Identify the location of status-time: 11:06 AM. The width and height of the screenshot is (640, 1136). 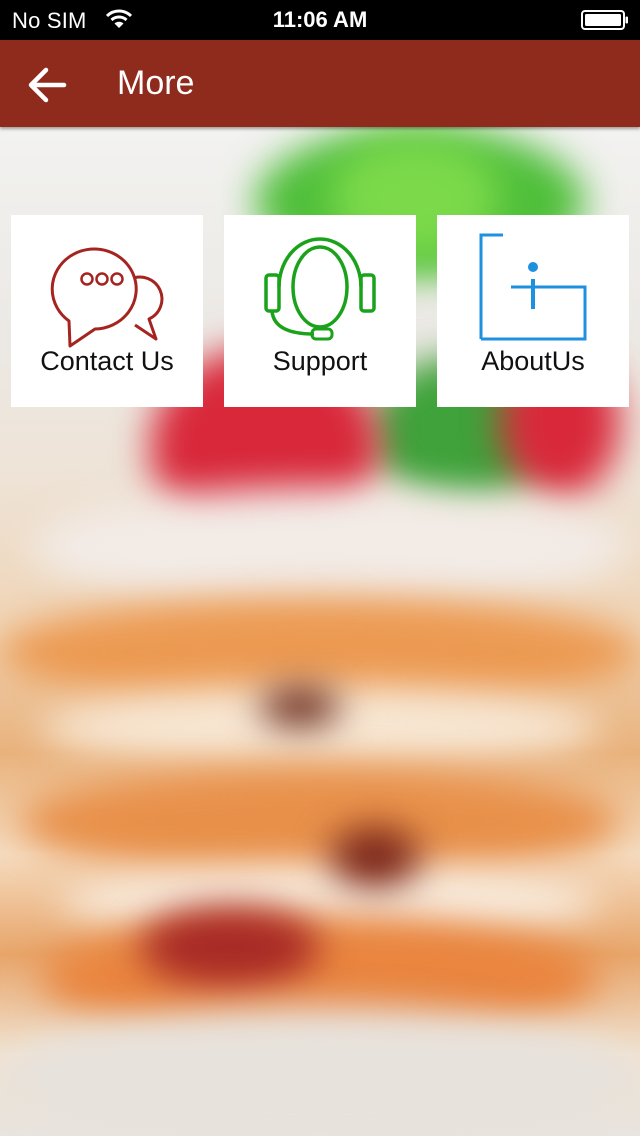
(320, 19).